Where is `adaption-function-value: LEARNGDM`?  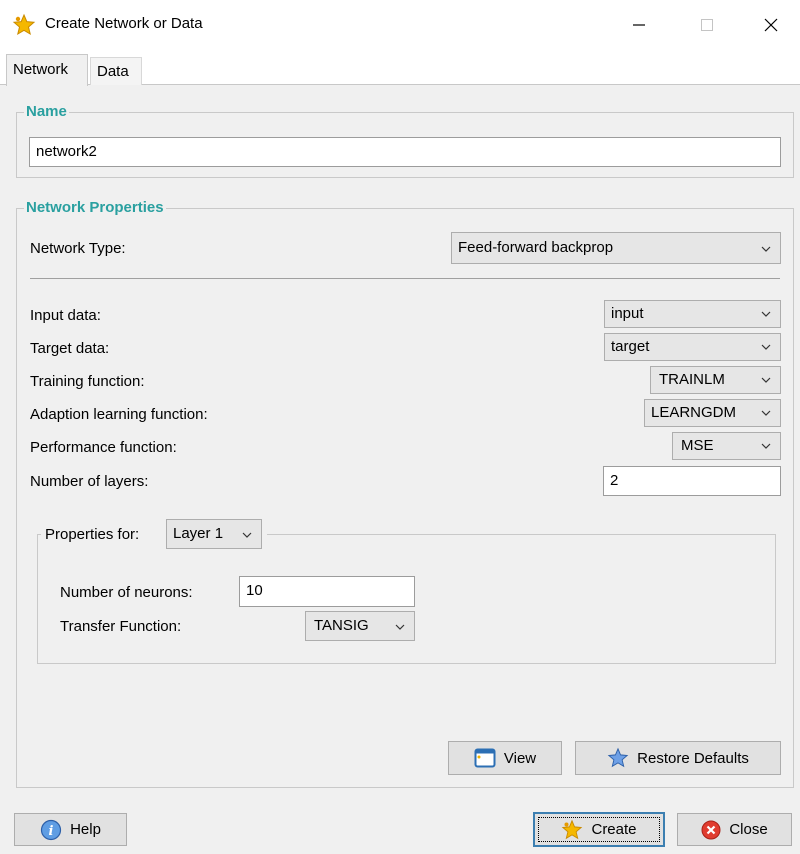
adaption-function-value: LEARNGDM is located at coordinates (694, 412).